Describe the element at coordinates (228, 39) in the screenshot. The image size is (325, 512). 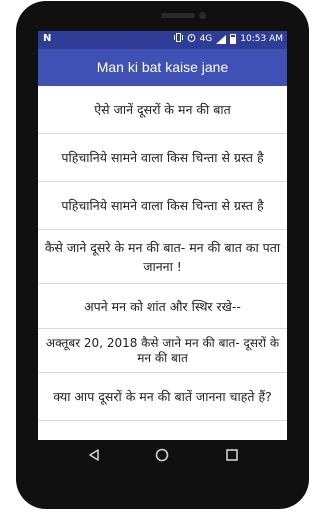
I see `status-icons: 4G 10:53 AM` at that location.